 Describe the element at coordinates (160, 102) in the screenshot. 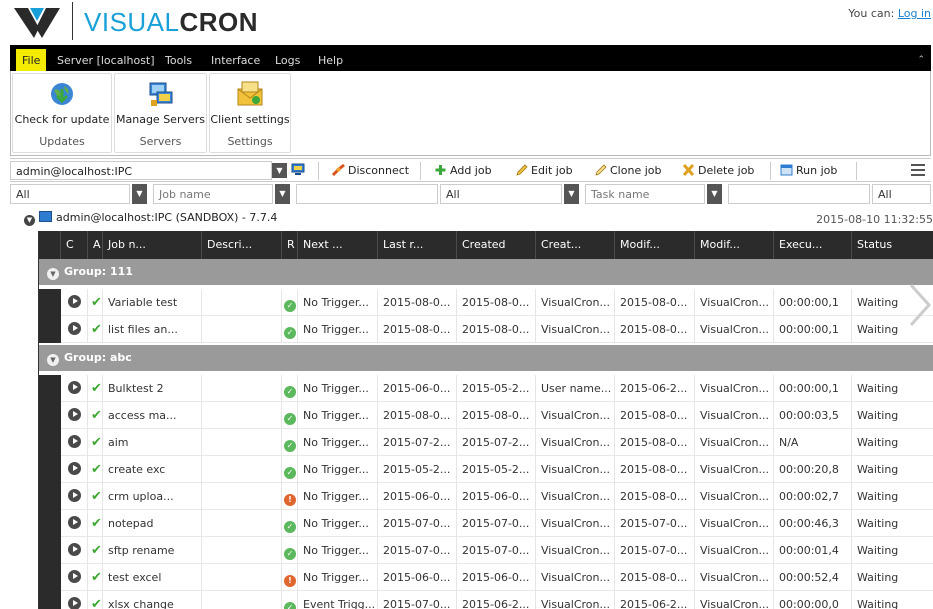

I see `manage-servers-button: Manage Servers` at that location.